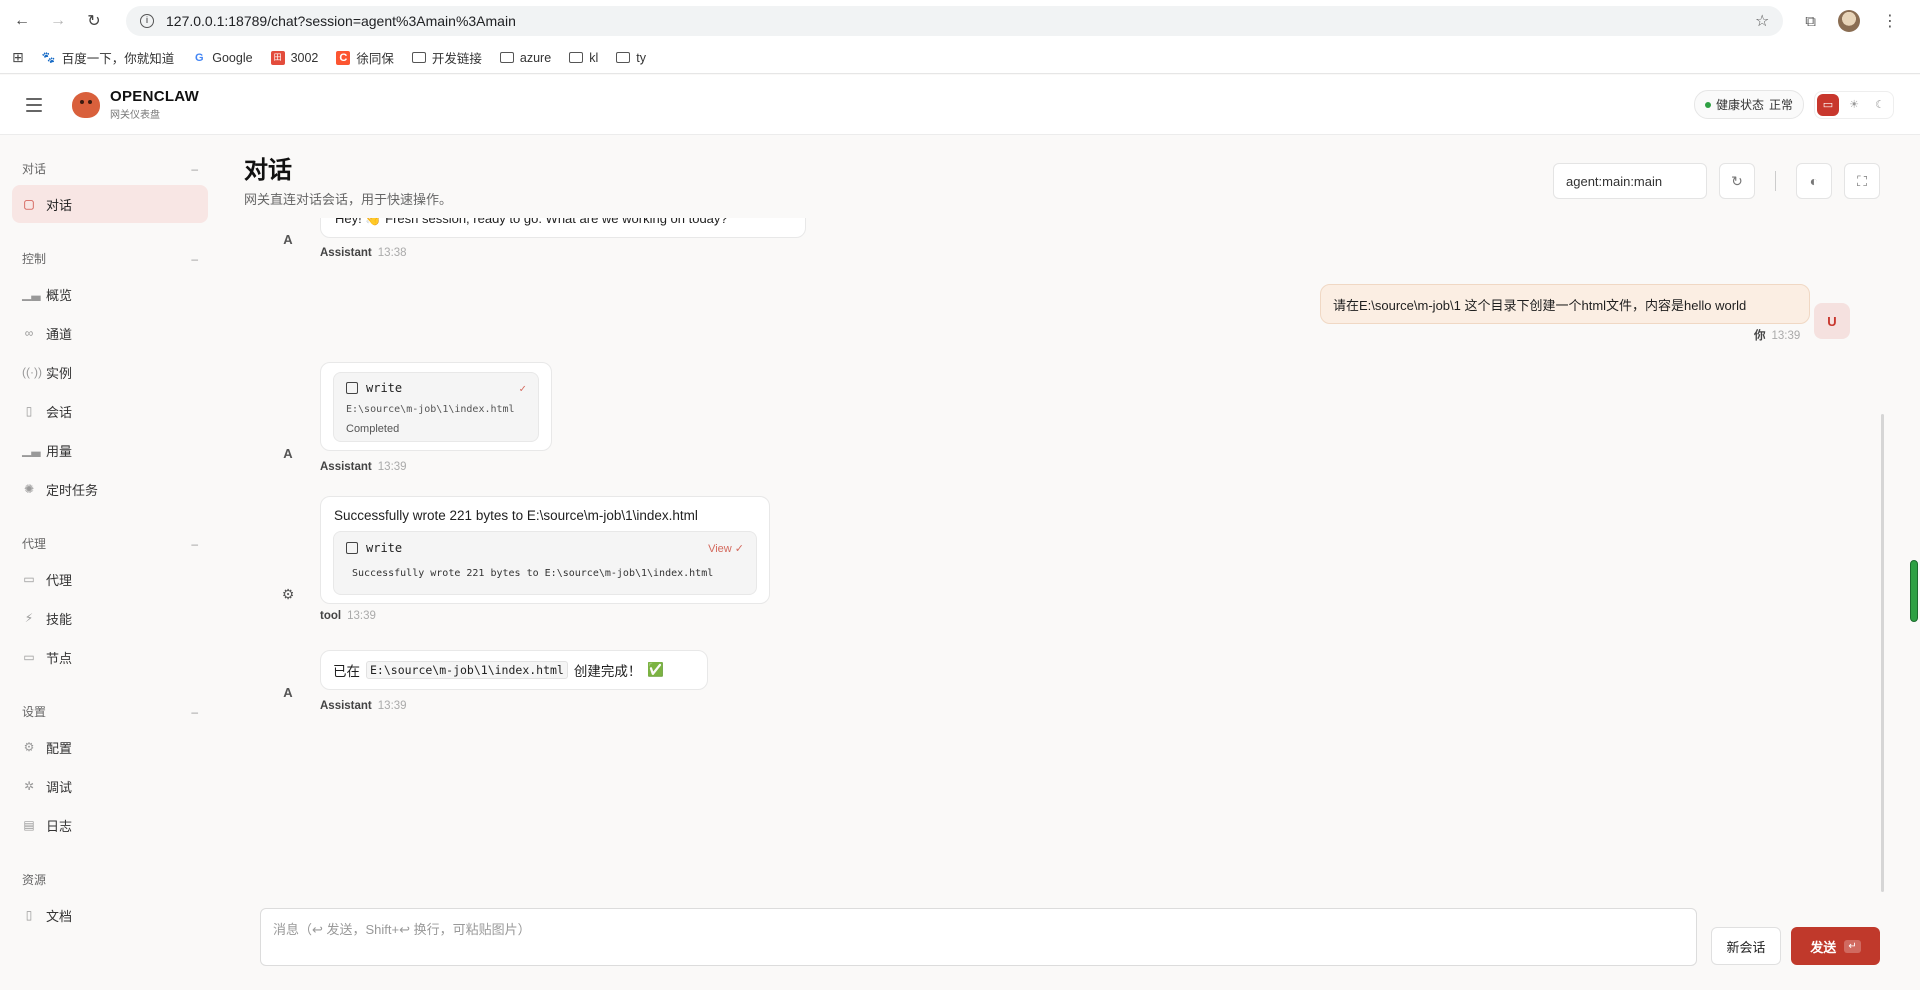 The image size is (1920, 990). I want to click on new-session-button: 新会话, so click(1746, 946).